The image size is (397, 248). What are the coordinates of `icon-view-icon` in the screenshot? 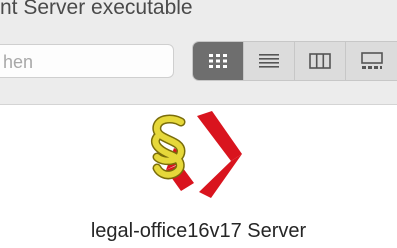 It's located at (218, 61).